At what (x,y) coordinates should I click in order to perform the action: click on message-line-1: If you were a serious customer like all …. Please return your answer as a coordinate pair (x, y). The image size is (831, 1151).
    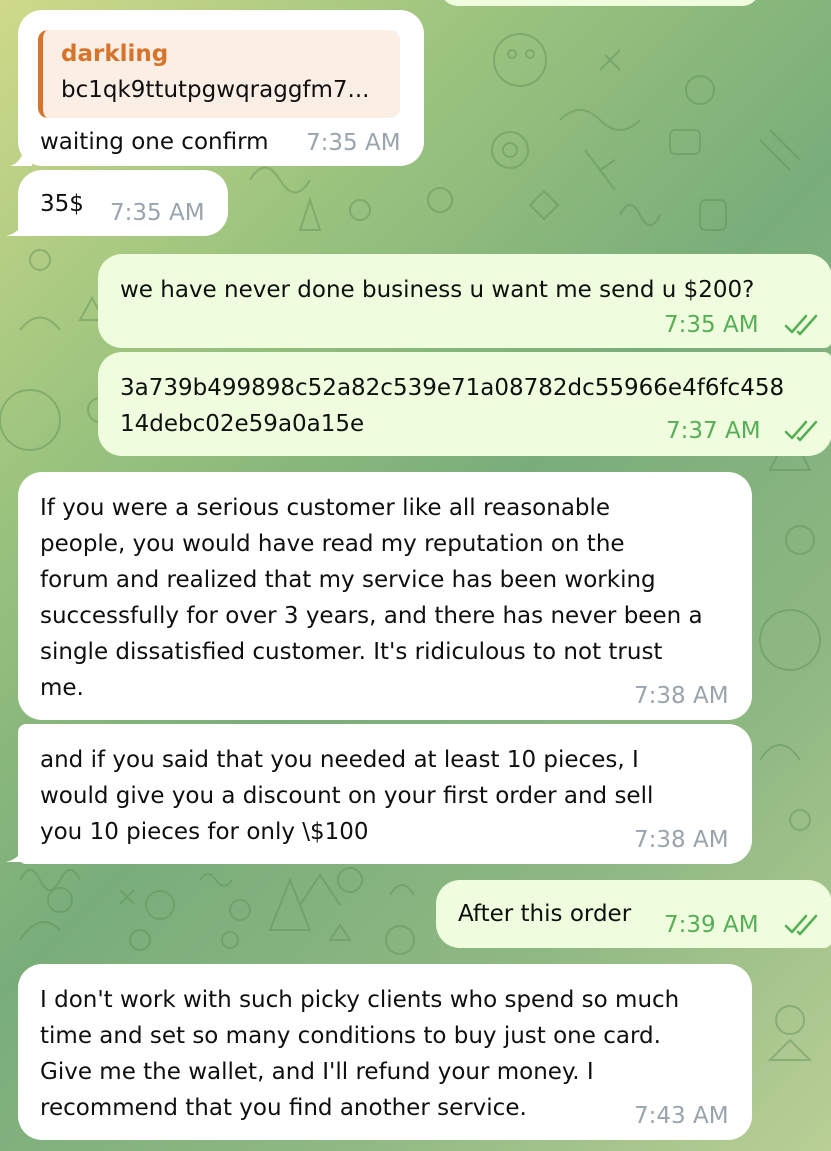
    Looking at the image, I should click on (325, 508).